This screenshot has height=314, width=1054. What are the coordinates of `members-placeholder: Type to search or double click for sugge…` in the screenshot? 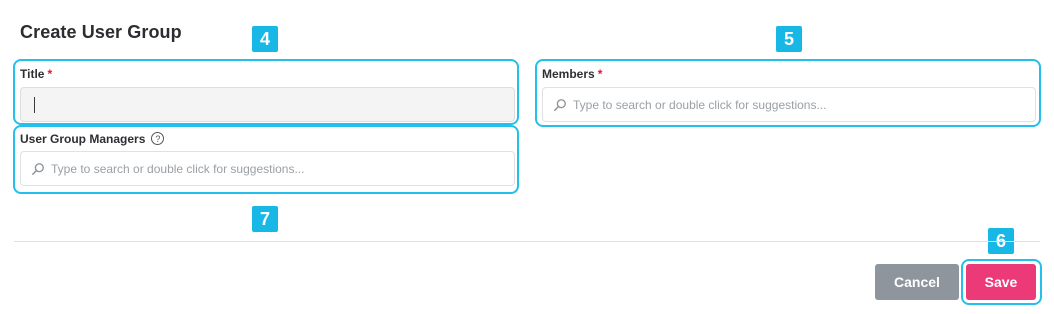 It's located at (700, 104).